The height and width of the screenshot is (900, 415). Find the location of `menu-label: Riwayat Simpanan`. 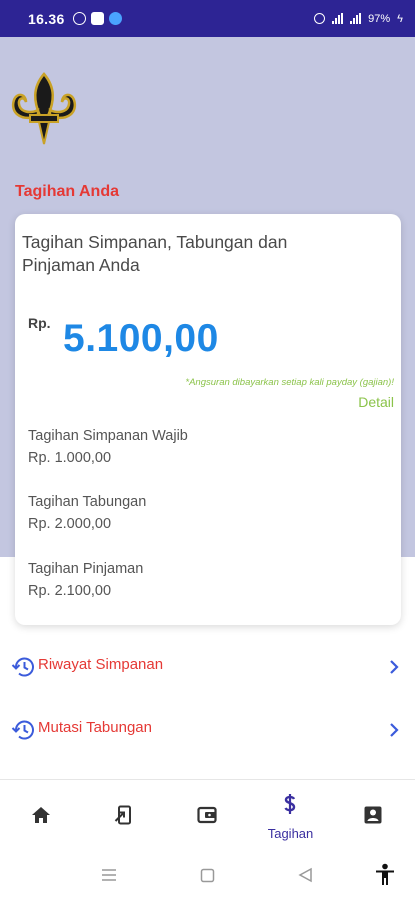

menu-label: Riwayat Simpanan is located at coordinates (101, 664).